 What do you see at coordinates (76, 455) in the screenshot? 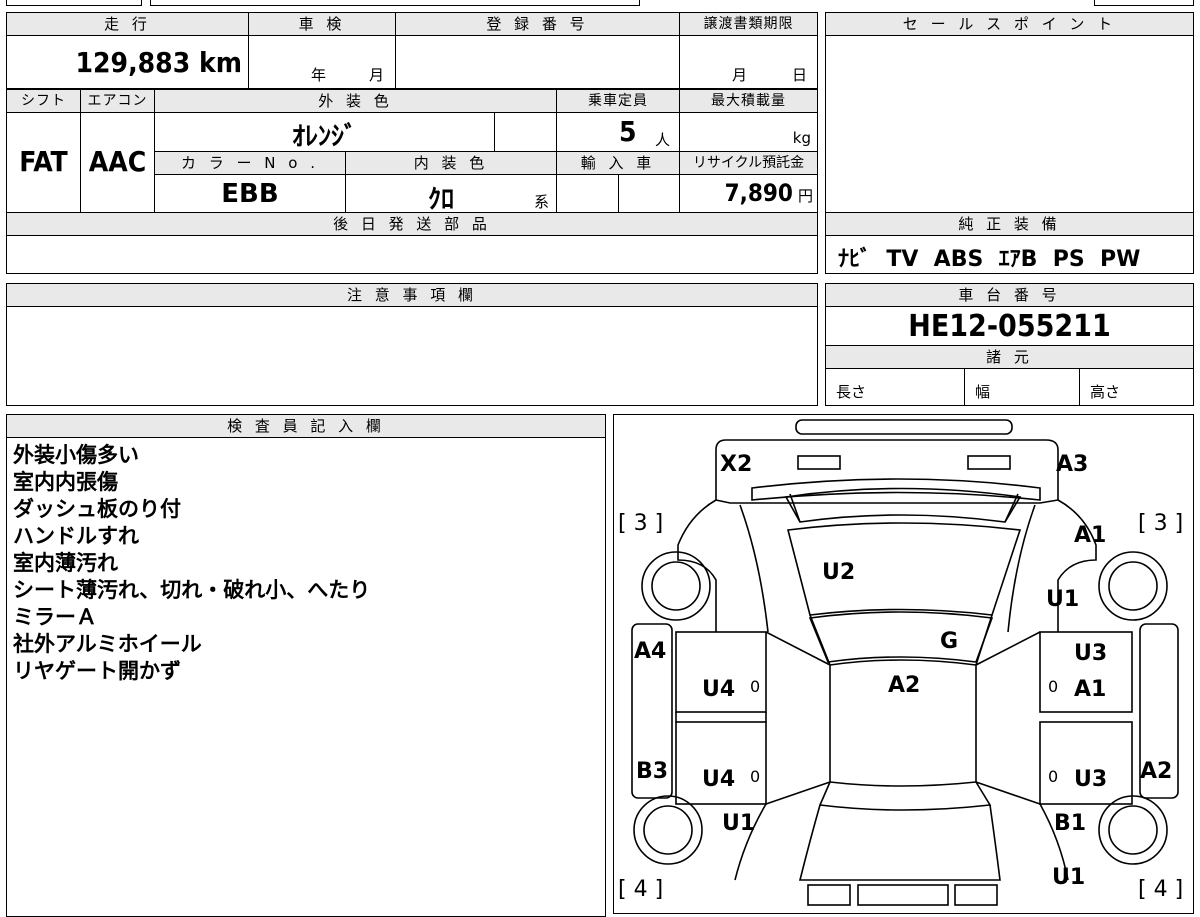
I see `inspector-note: 外装小傷多い` at bounding box center [76, 455].